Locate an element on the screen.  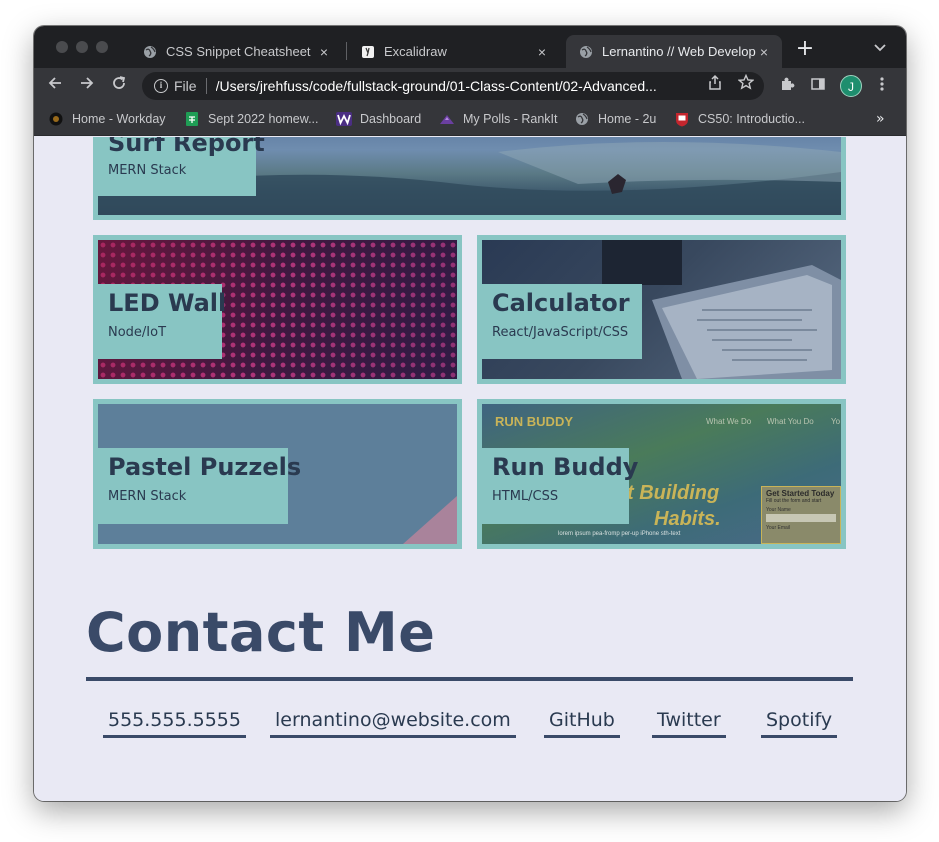
project-title: Run Buddy is located at coordinates (565, 467).